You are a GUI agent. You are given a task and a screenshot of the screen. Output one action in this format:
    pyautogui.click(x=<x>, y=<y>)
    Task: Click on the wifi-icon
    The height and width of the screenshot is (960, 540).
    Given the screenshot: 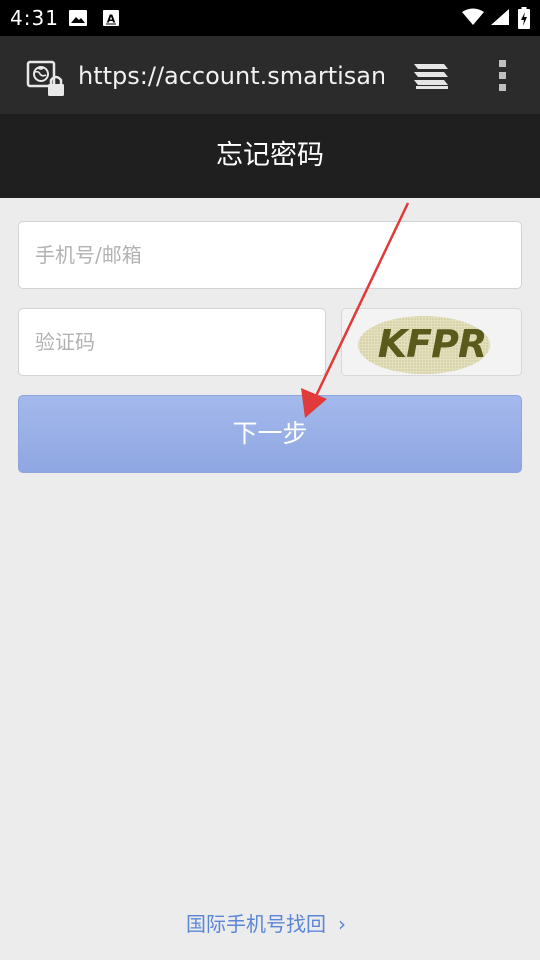 What is the action you would take?
    pyautogui.click(x=473, y=19)
    